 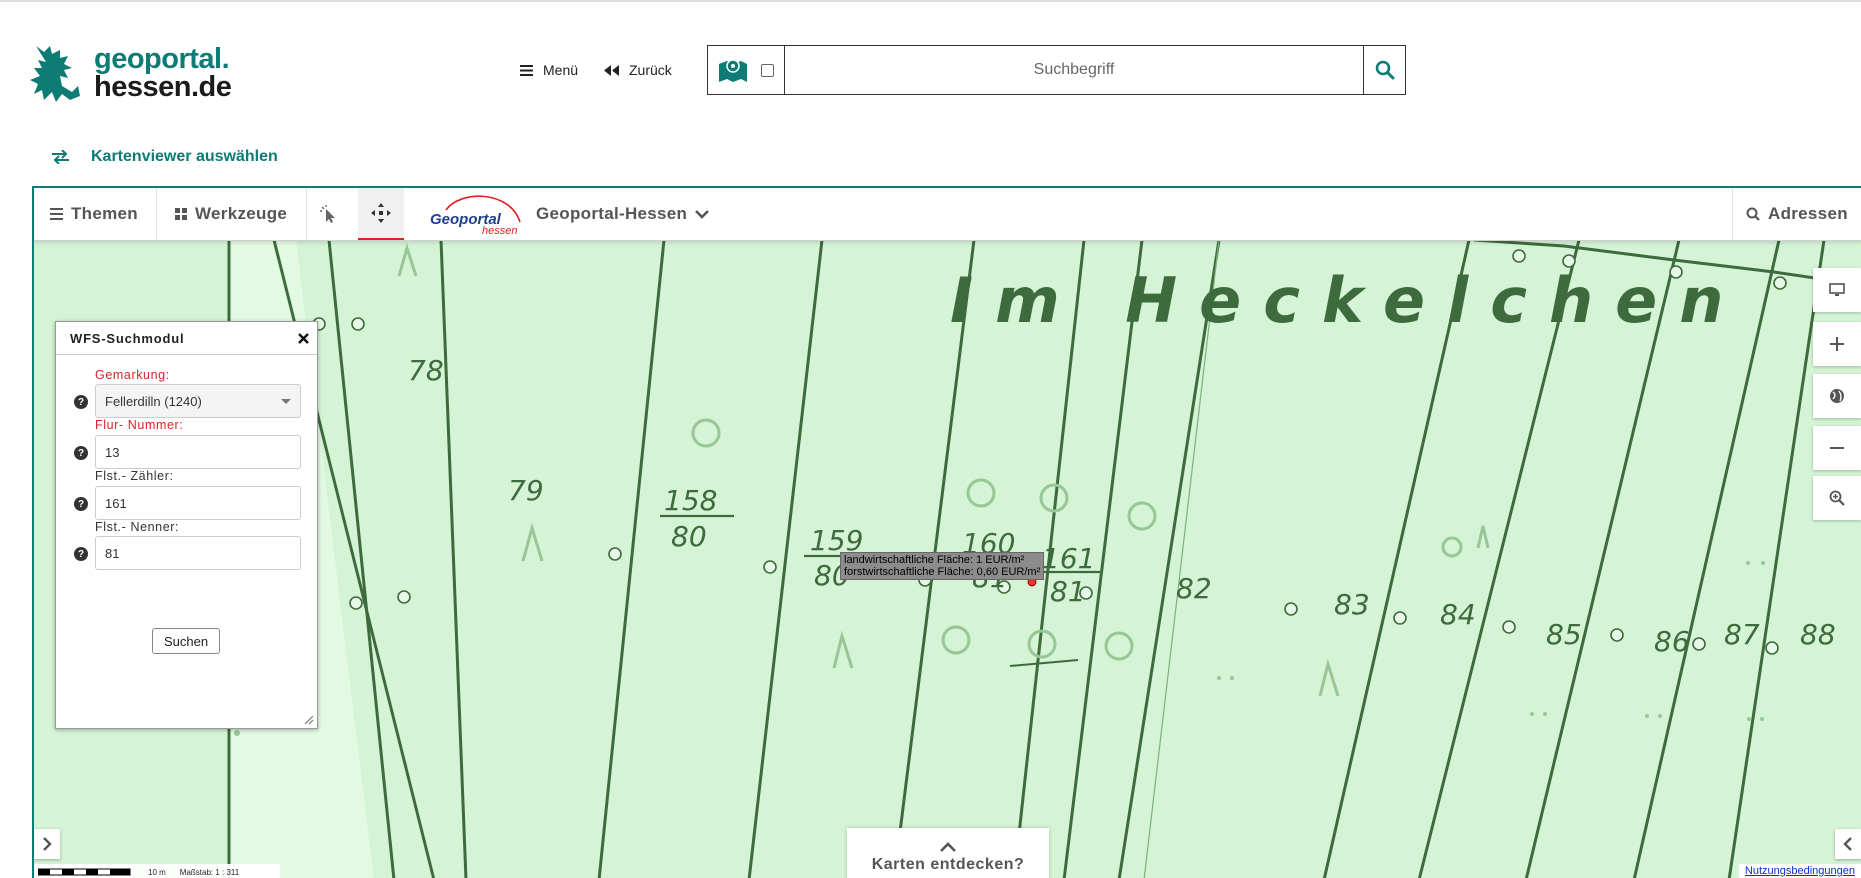 What do you see at coordinates (132, 375) in the screenshot?
I see `gemarkung-label: Gemarkung:` at bounding box center [132, 375].